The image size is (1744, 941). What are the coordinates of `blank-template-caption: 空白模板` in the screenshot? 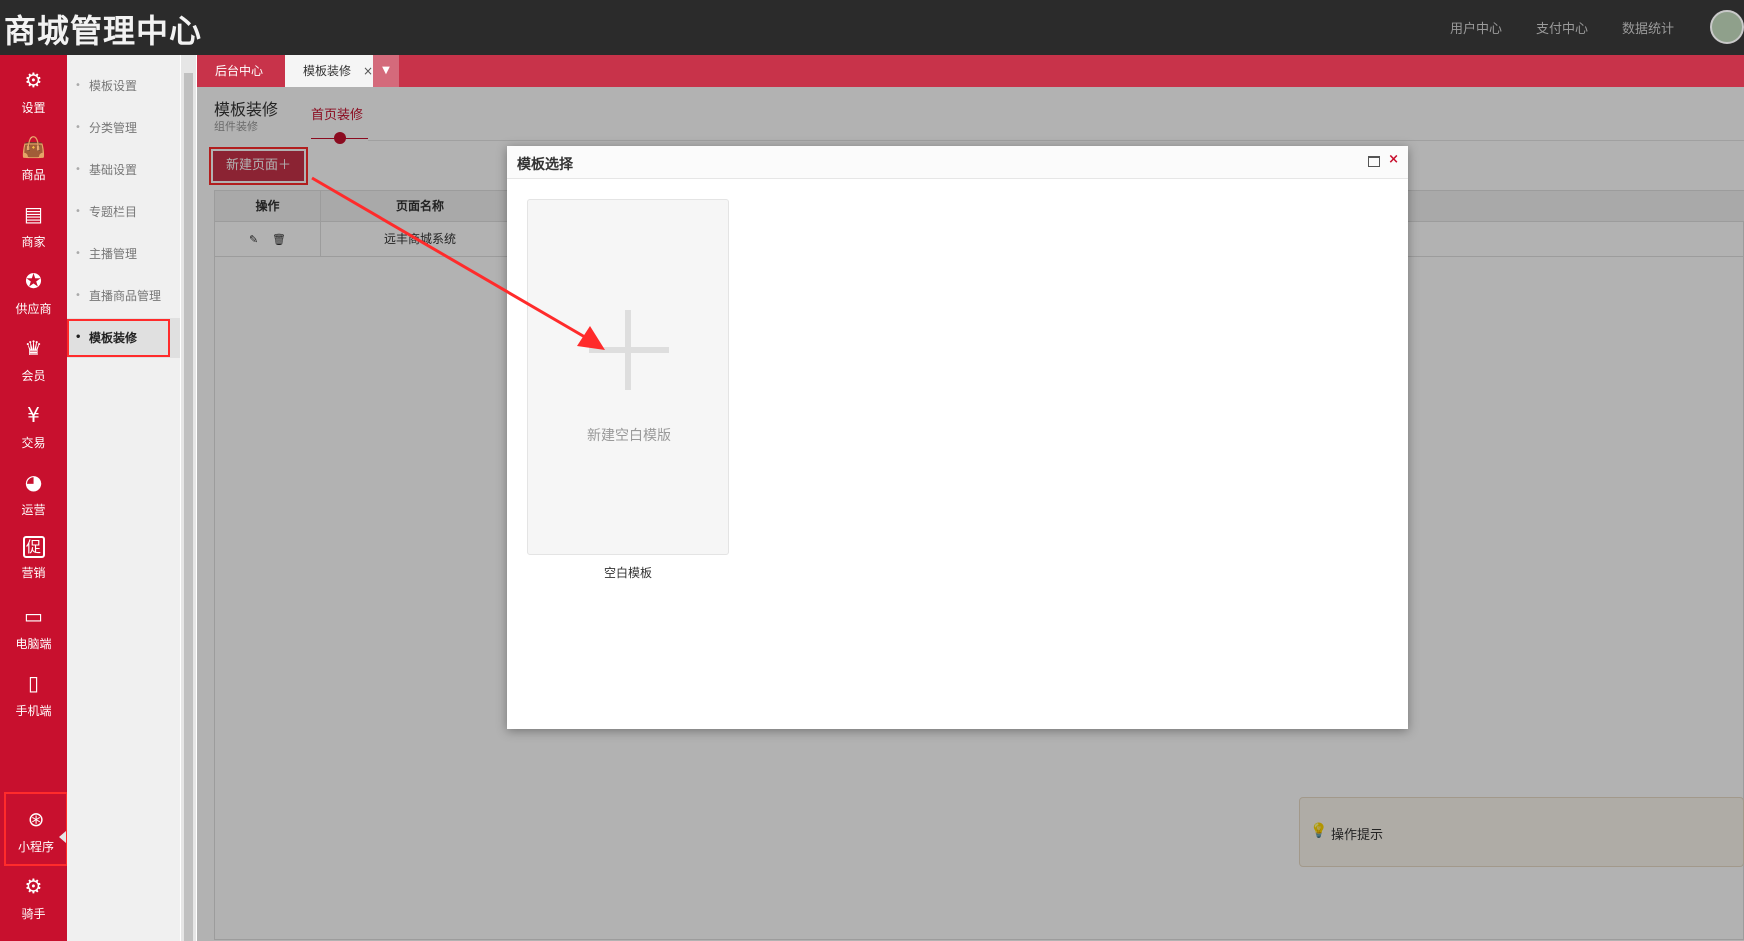 It's located at (627, 573).